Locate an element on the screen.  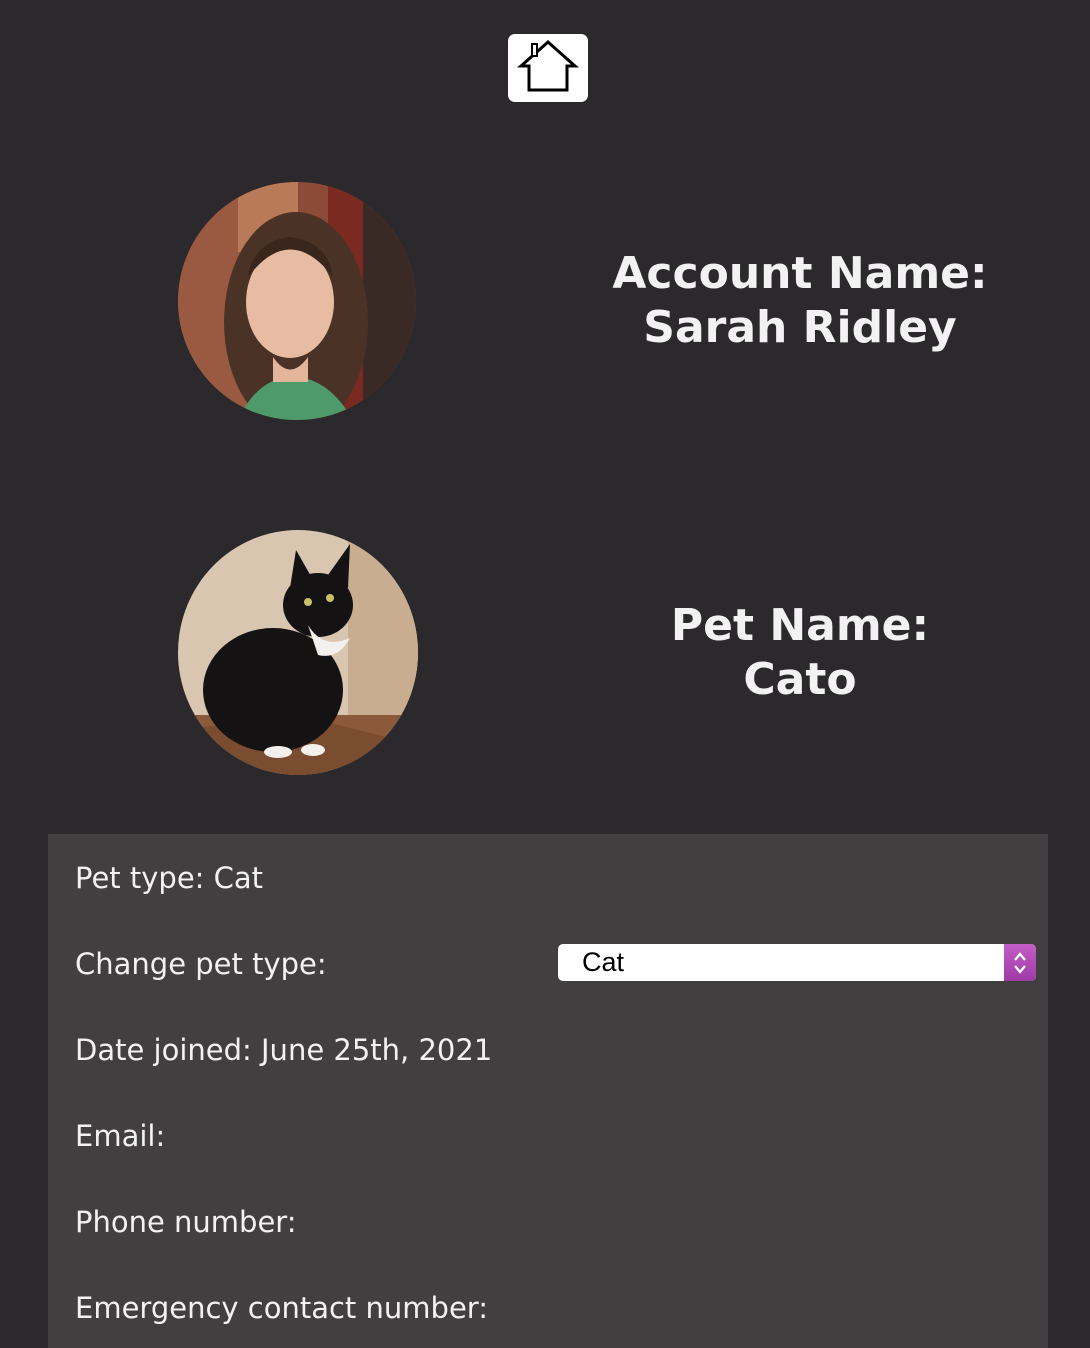
date-joined-text: Date joined: June 25th, 2021 is located at coordinates (284, 1050).